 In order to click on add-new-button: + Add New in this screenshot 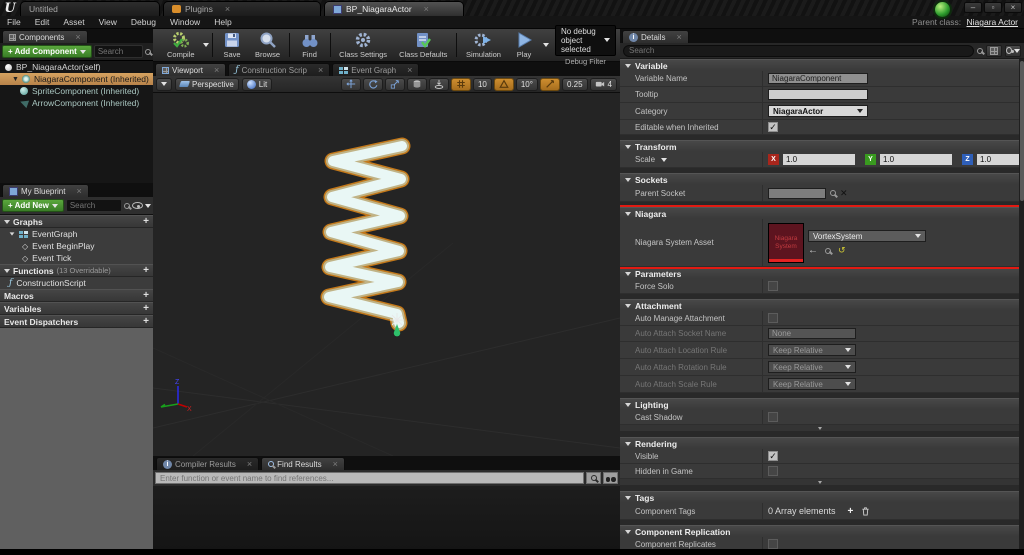, I will do `click(33, 205)`.